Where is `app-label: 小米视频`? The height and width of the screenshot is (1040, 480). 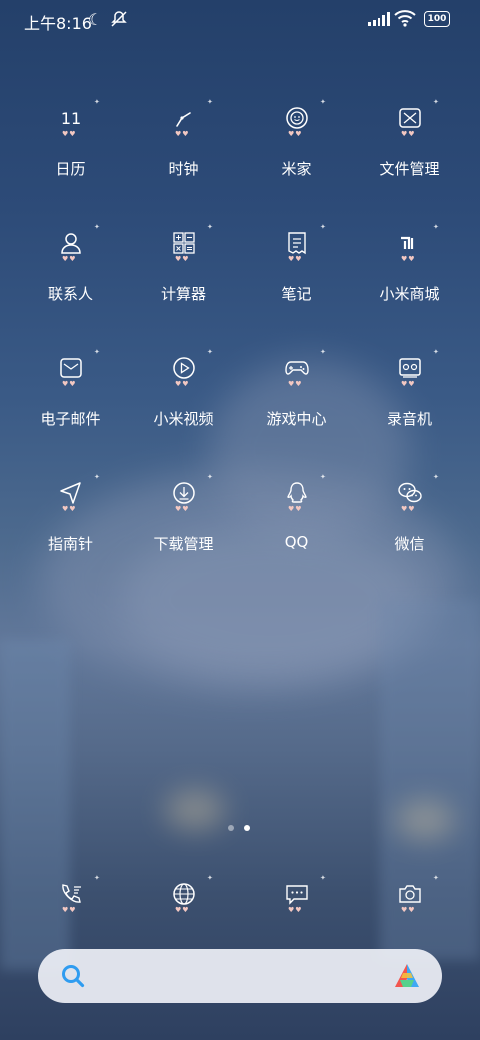
app-label: 小米视频 is located at coordinates (183, 419).